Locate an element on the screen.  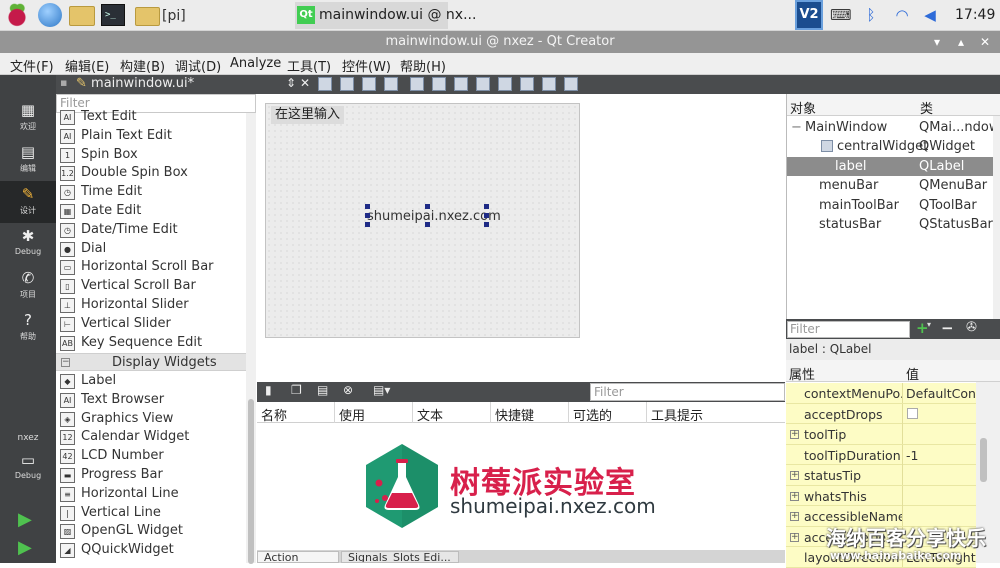
widget-item: AB Key Sequence Edit is located at coordinates (151, 343).